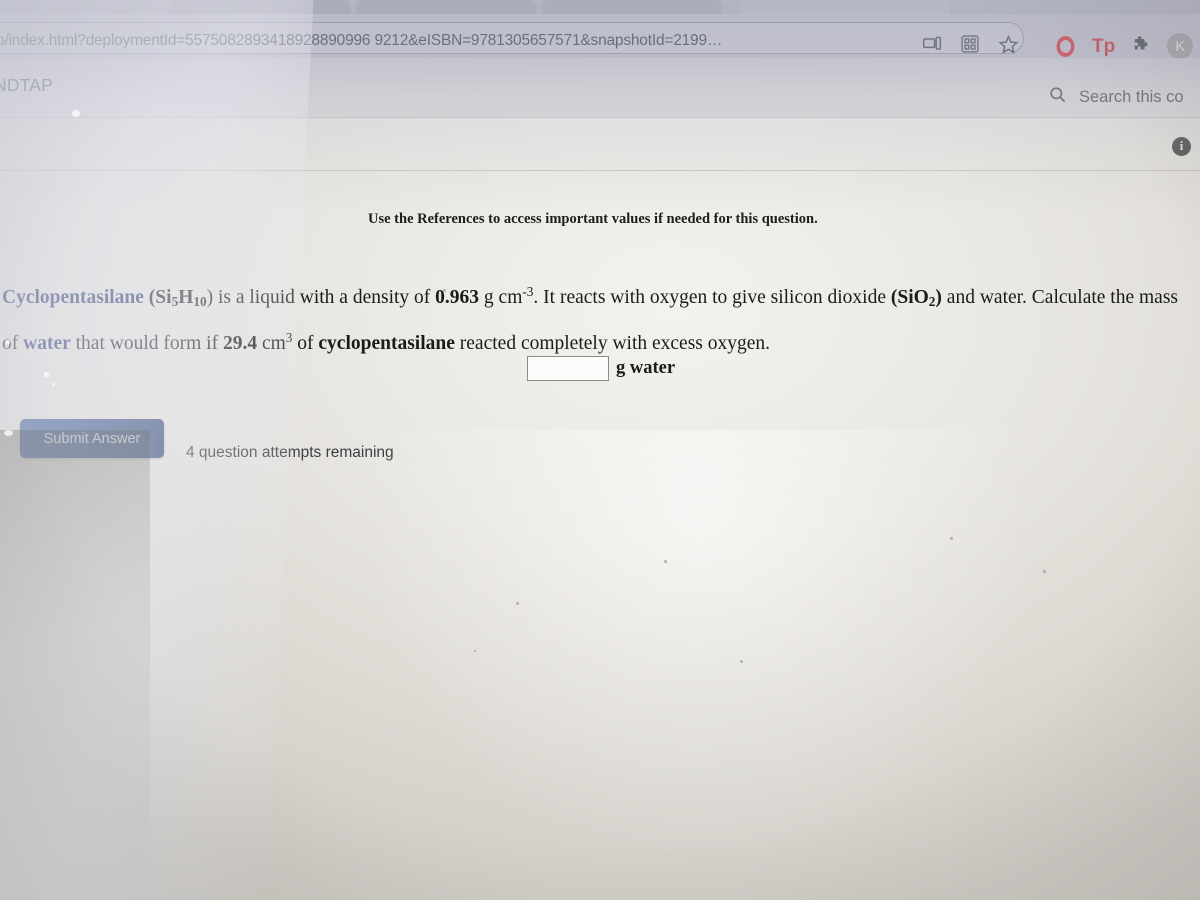  What do you see at coordinates (321, 297) in the screenshot?
I see `formula-tail-text: ) is a liquid with a density of` at bounding box center [321, 297].